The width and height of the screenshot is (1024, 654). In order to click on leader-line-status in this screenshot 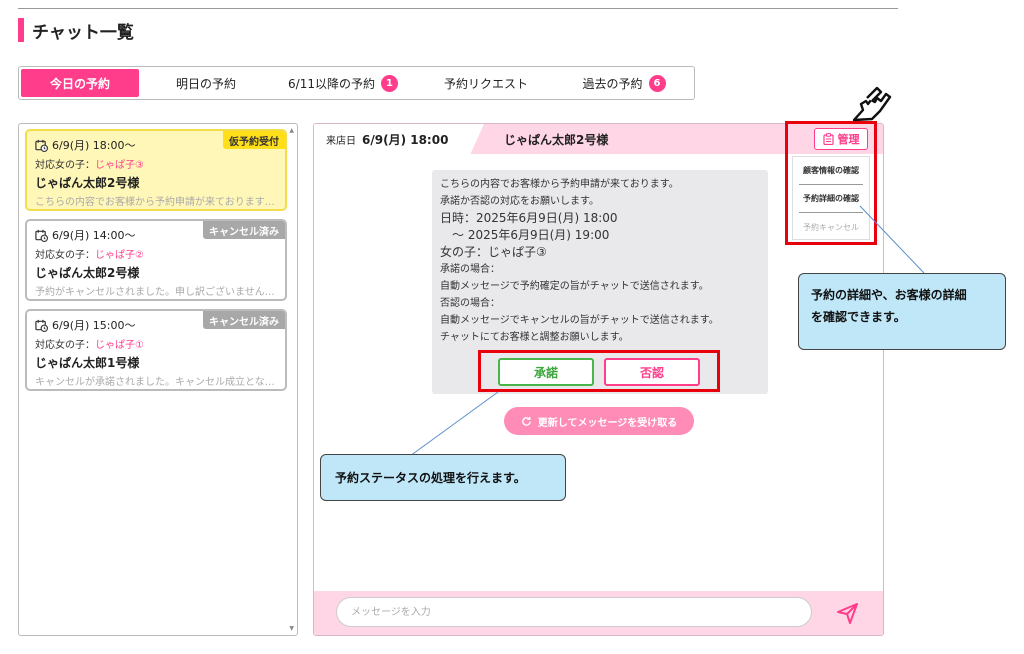, I will do `click(454, 424)`.